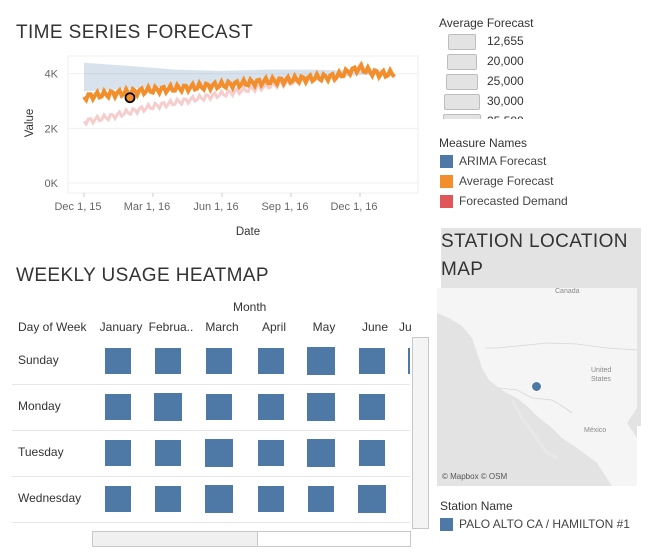 Image resolution: width=649 pixels, height=559 pixels. I want to click on map-label-canada: Canada, so click(567, 291).